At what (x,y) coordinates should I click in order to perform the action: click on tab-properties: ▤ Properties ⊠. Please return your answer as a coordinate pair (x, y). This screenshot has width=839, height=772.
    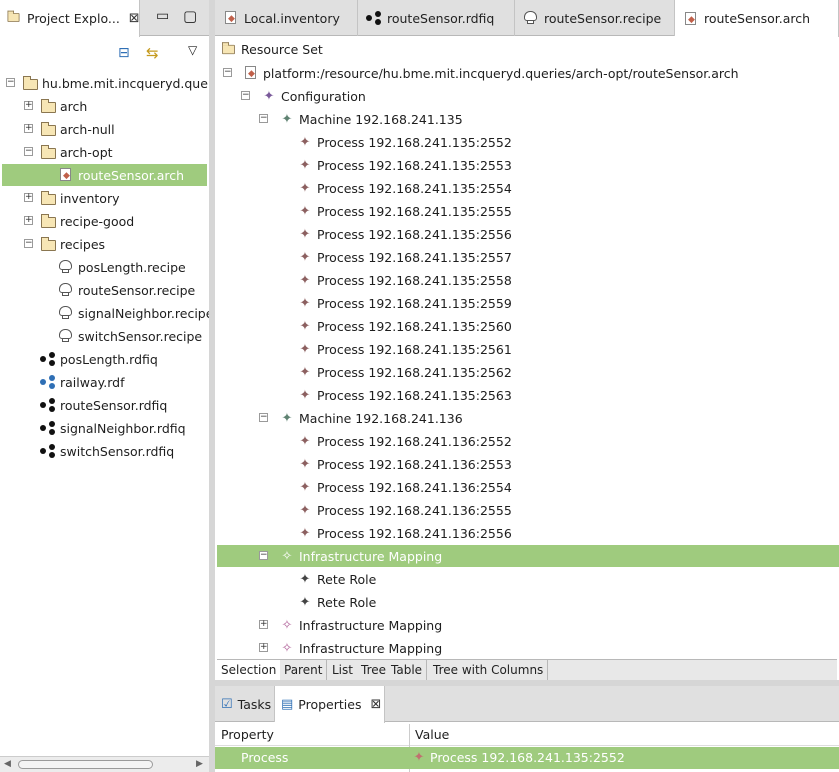
    Looking at the image, I should click on (330, 704).